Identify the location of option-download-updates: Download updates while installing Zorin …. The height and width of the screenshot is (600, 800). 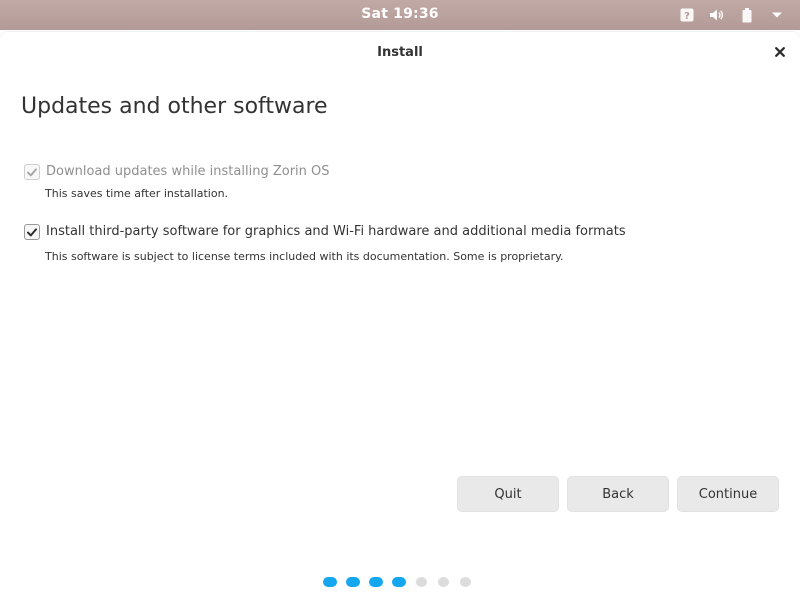
(177, 182).